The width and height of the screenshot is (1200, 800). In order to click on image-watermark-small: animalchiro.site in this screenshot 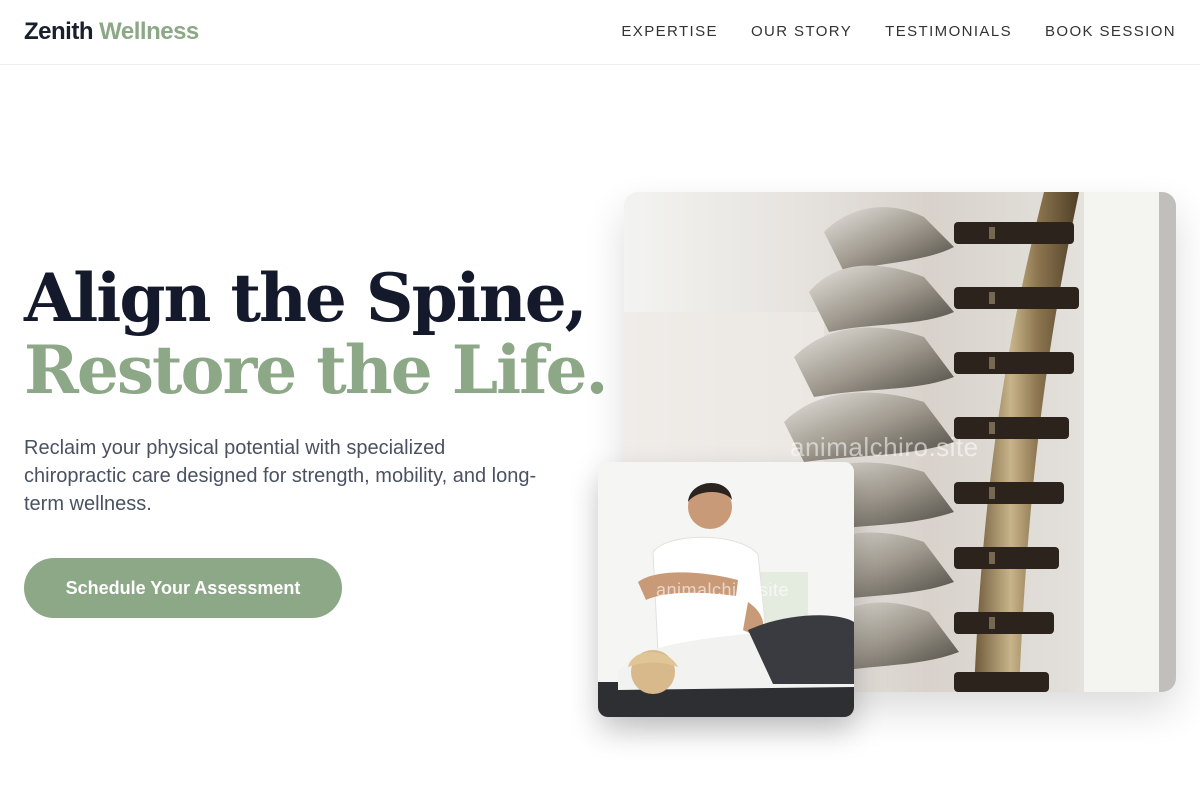, I will do `click(723, 590)`.